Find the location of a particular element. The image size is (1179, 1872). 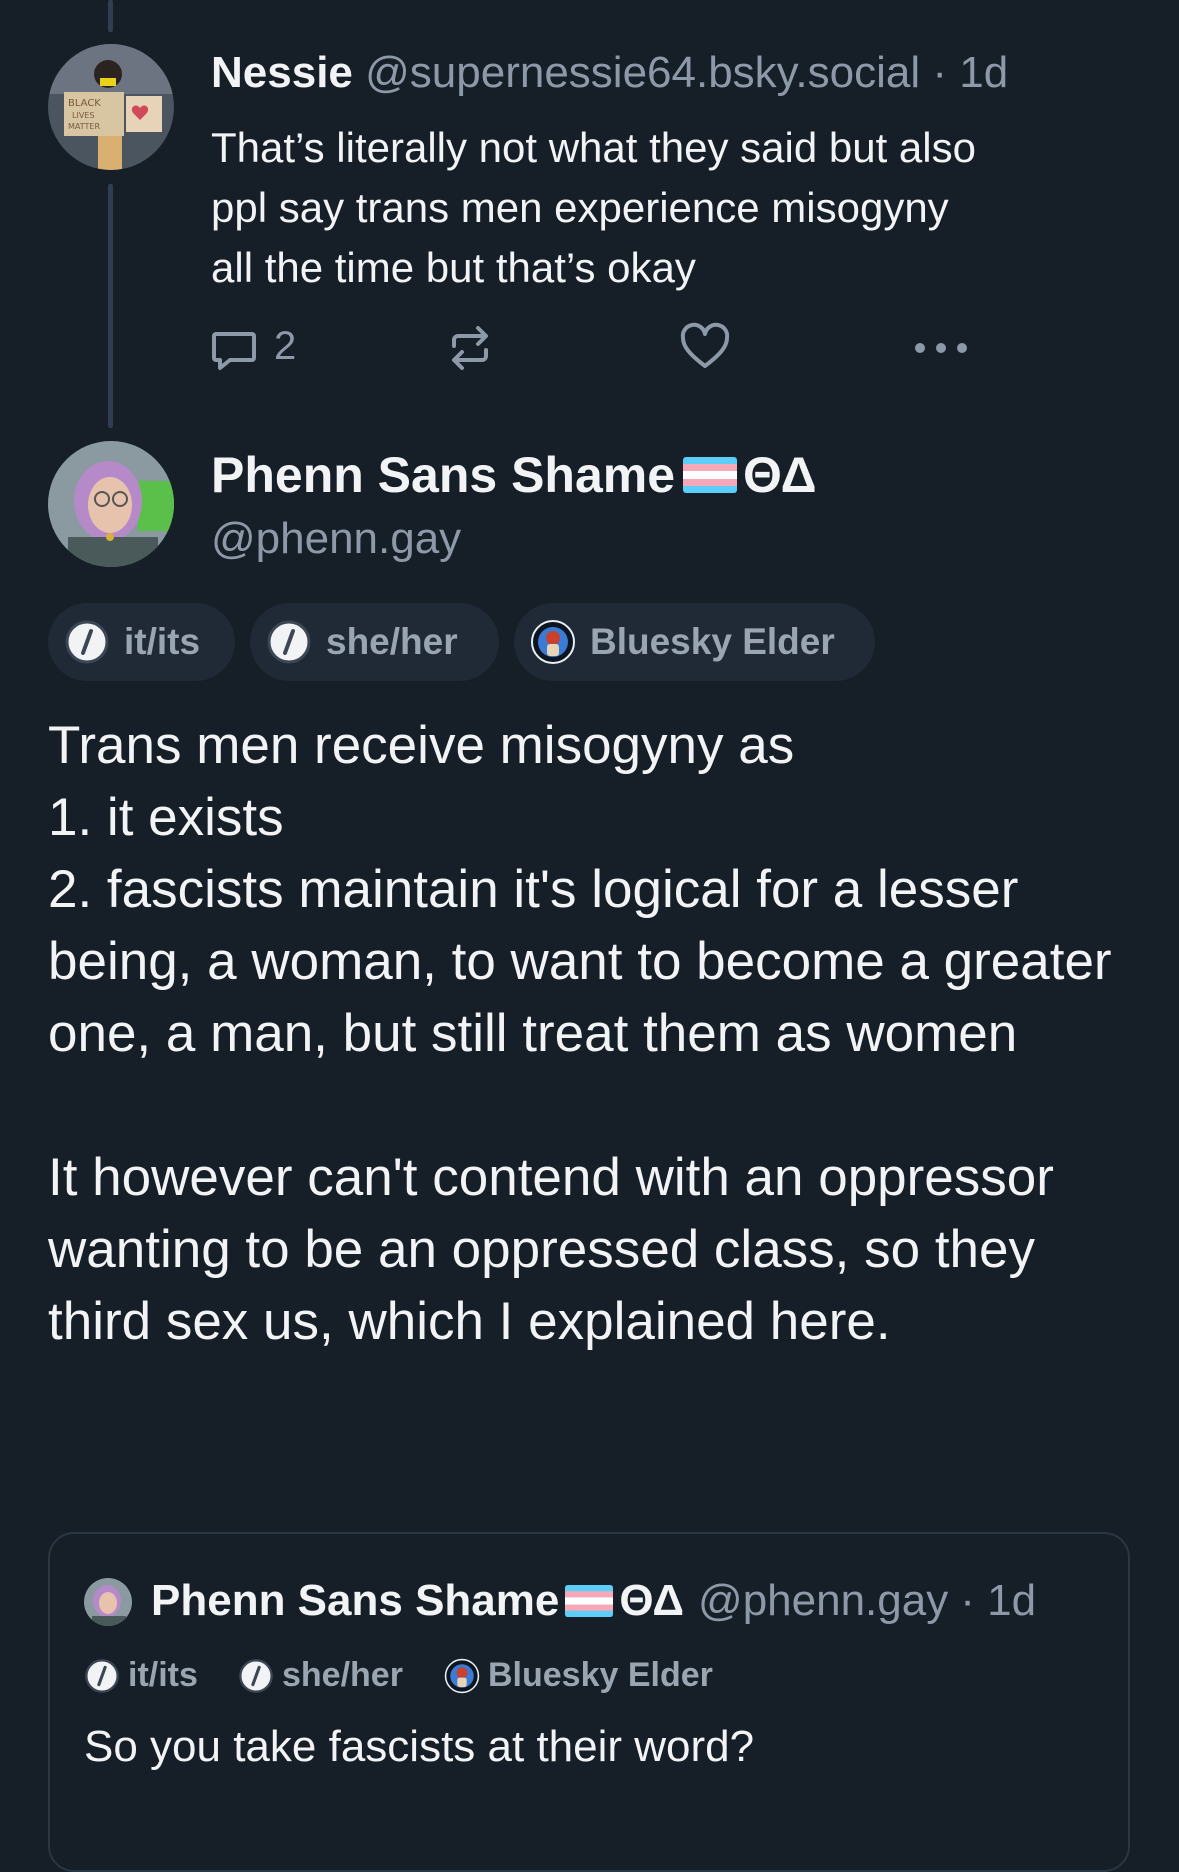

svg-text: MATTER is located at coordinates (84, 126).